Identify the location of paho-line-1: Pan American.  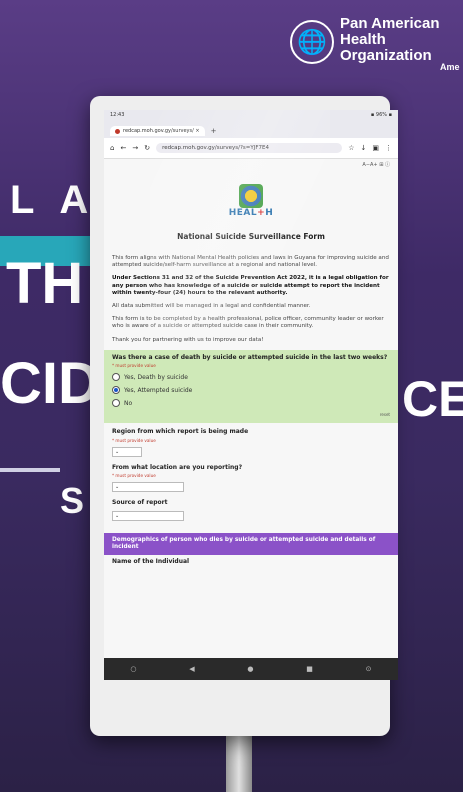
(390, 23).